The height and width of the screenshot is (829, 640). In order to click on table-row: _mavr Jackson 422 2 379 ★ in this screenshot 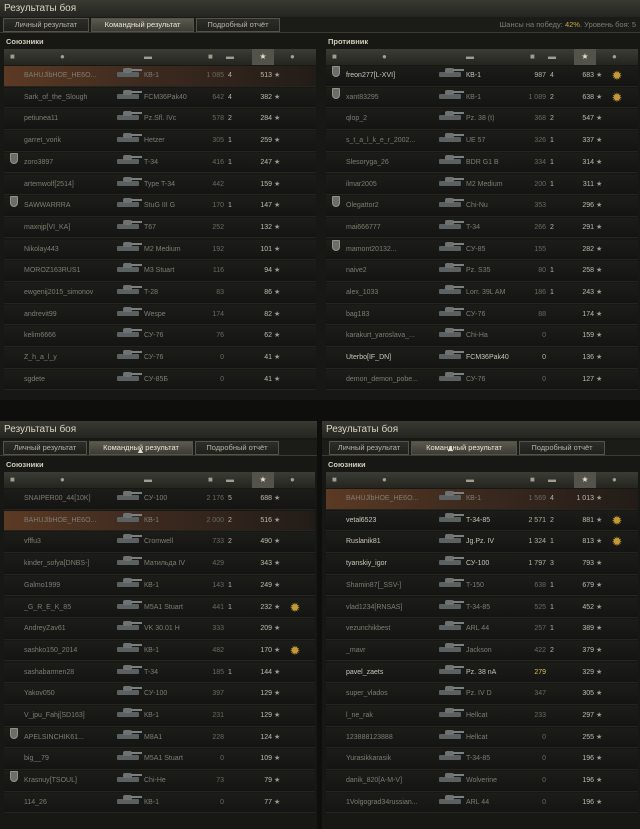, I will do `click(482, 651)`.